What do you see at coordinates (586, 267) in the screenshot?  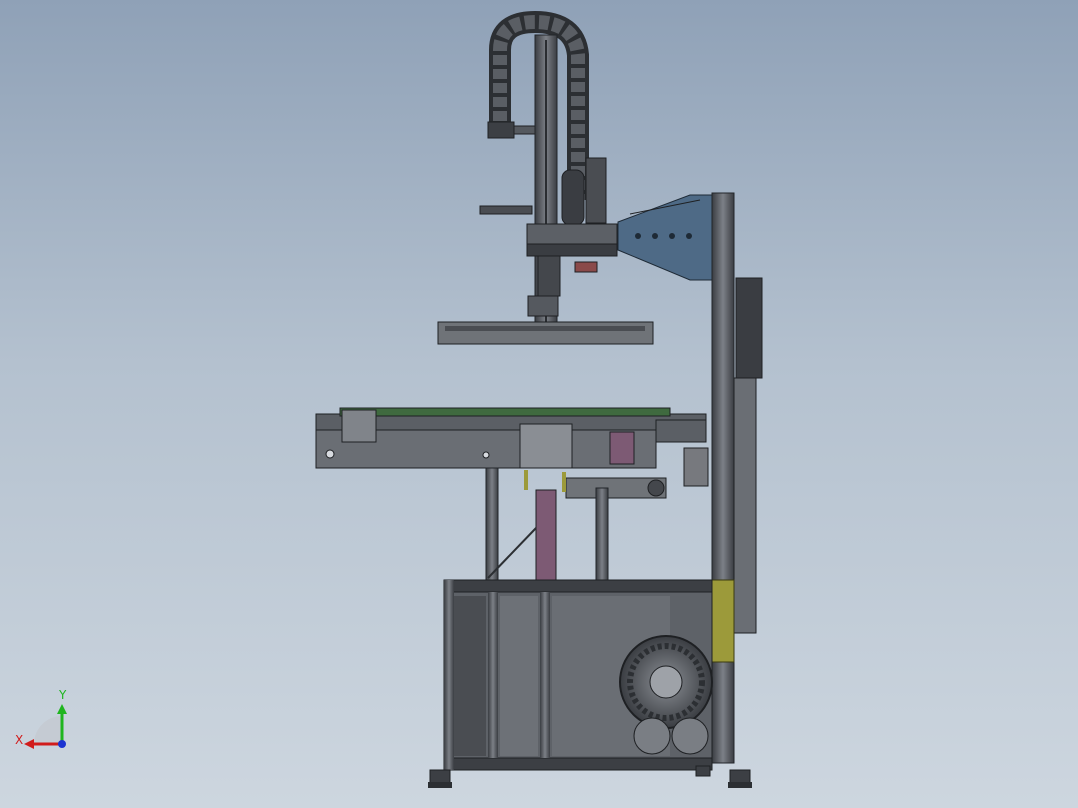 I see `sensor-block` at bounding box center [586, 267].